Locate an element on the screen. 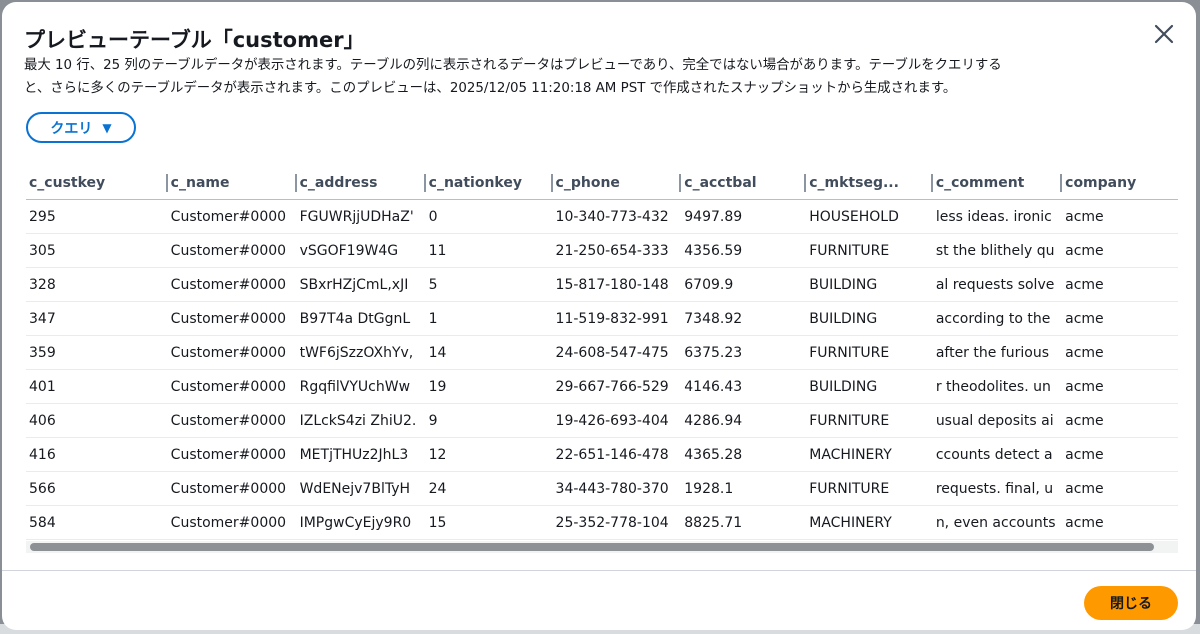  table-cell: 10-340-773-432 is located at coordinates (617, 216).